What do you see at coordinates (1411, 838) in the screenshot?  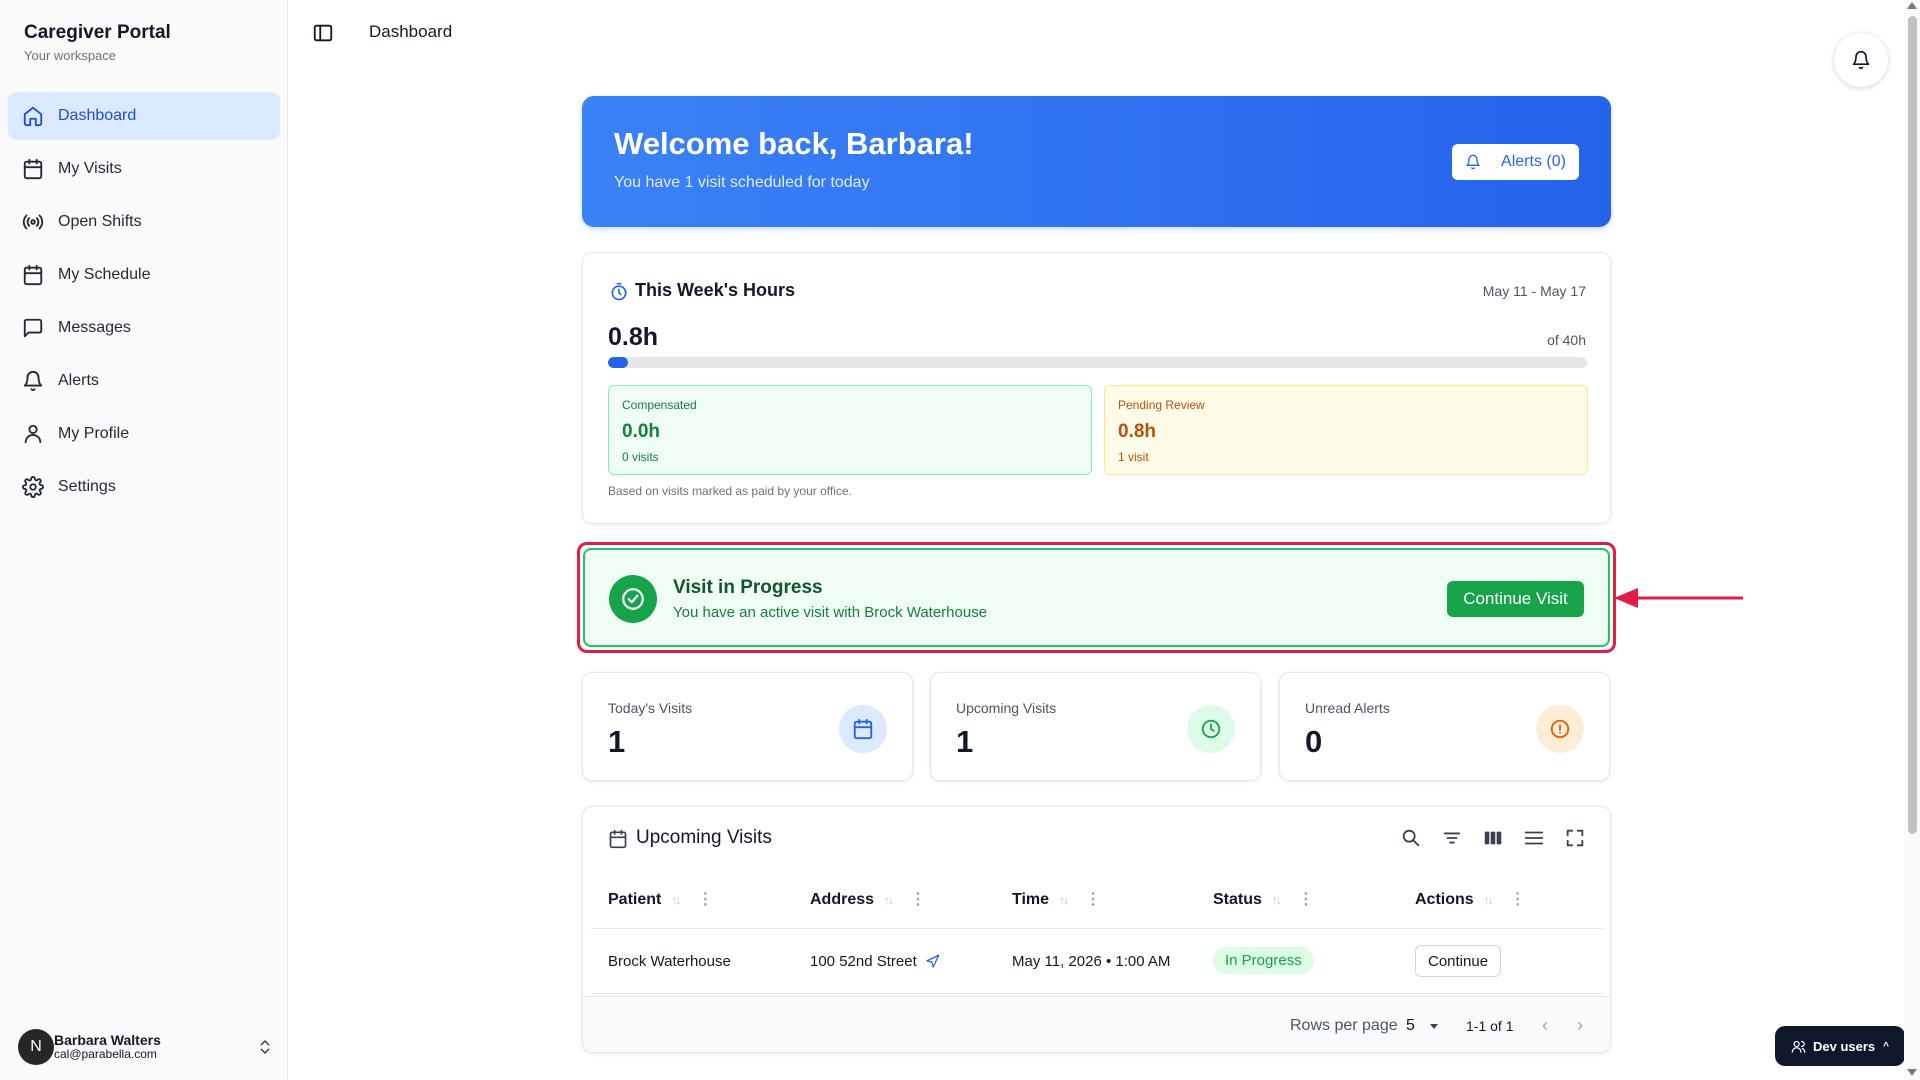 I see `search-icon` at bounding box center [1411, 838].